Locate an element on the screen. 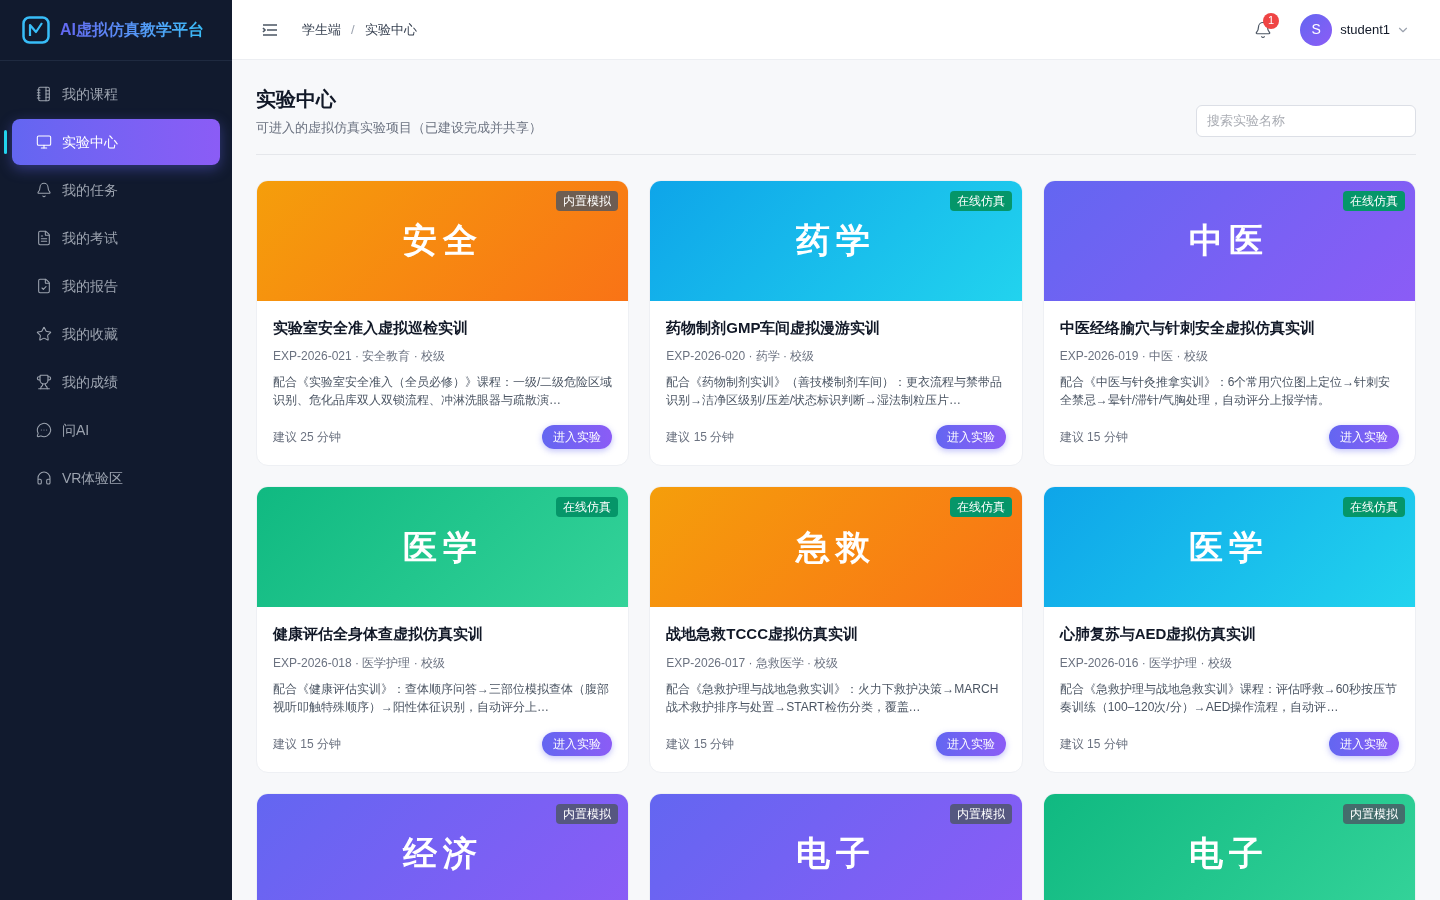  banner-title: 急救 is located at coordinates (836, 547).